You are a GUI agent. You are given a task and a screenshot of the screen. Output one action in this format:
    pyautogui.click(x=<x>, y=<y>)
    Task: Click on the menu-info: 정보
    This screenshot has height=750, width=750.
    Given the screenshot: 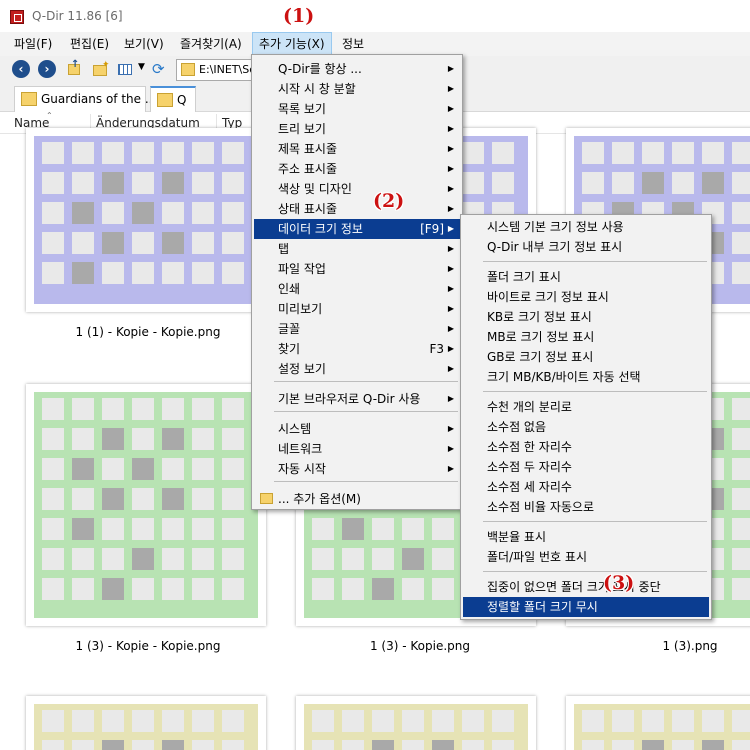 What is the action you would take?
    pyautogui.click(x=353, y=44)
    